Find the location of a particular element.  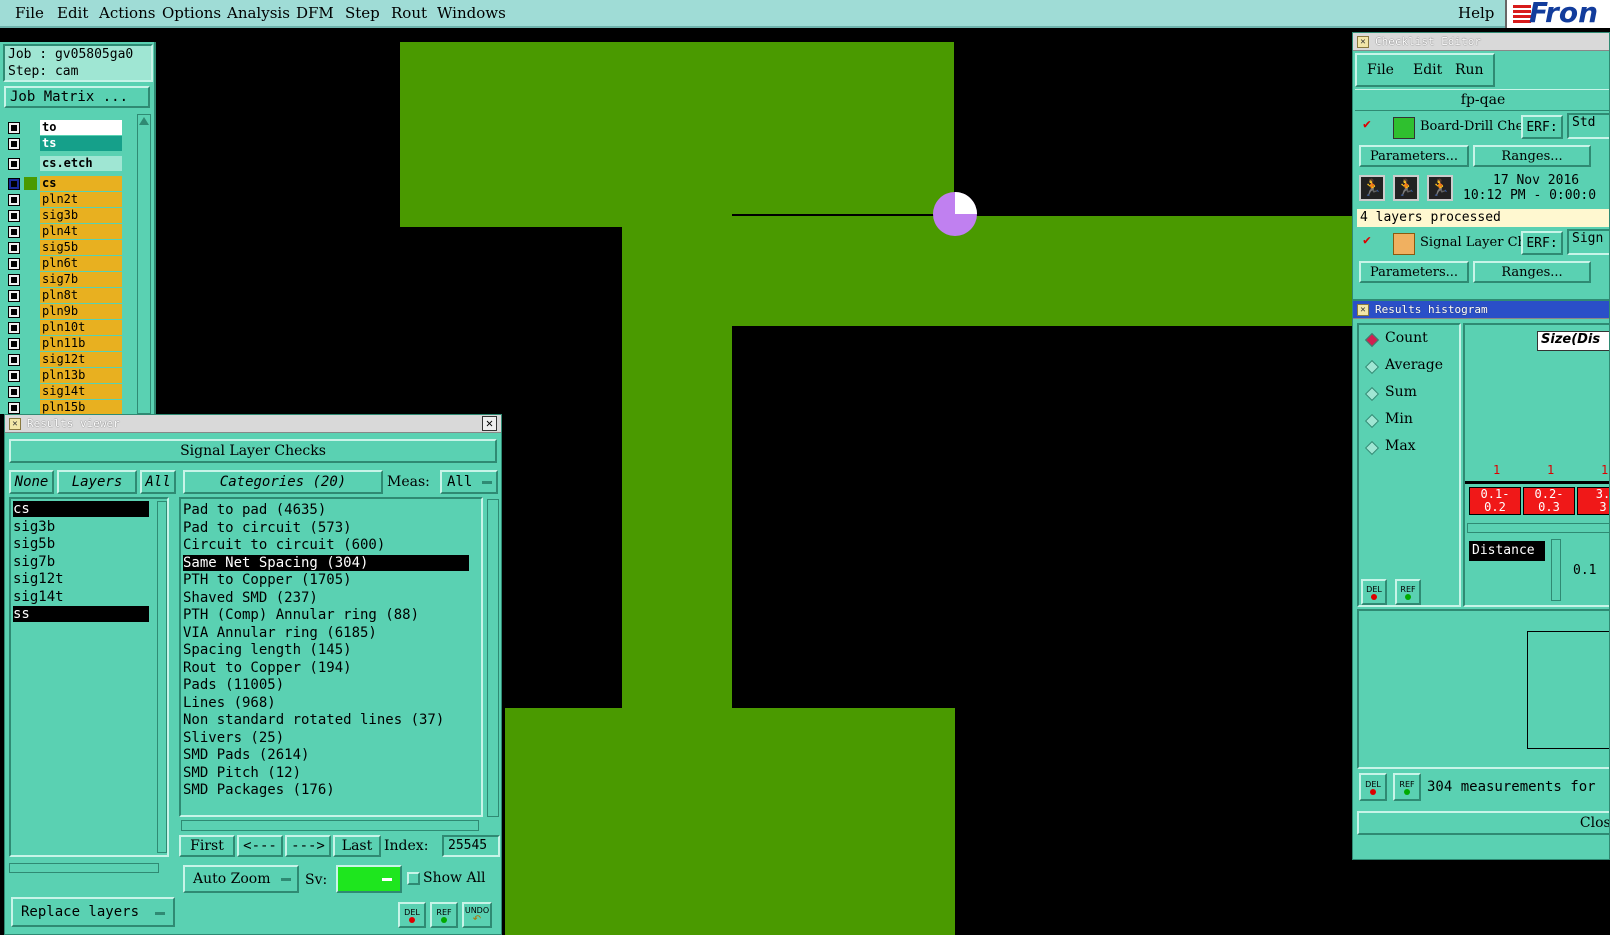

check1-enabled-icon: ✔ is located at coordinates (1367, 124).